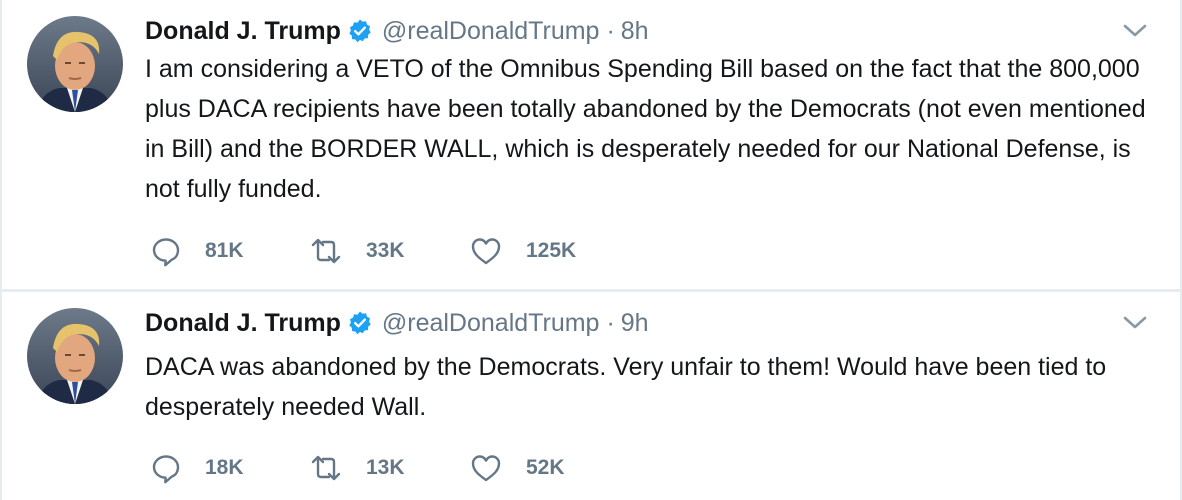 The width and height of the screenshot is (1182, 500). I want to click on tweet-actions: 81K 33K 125K, so click(390, 251).